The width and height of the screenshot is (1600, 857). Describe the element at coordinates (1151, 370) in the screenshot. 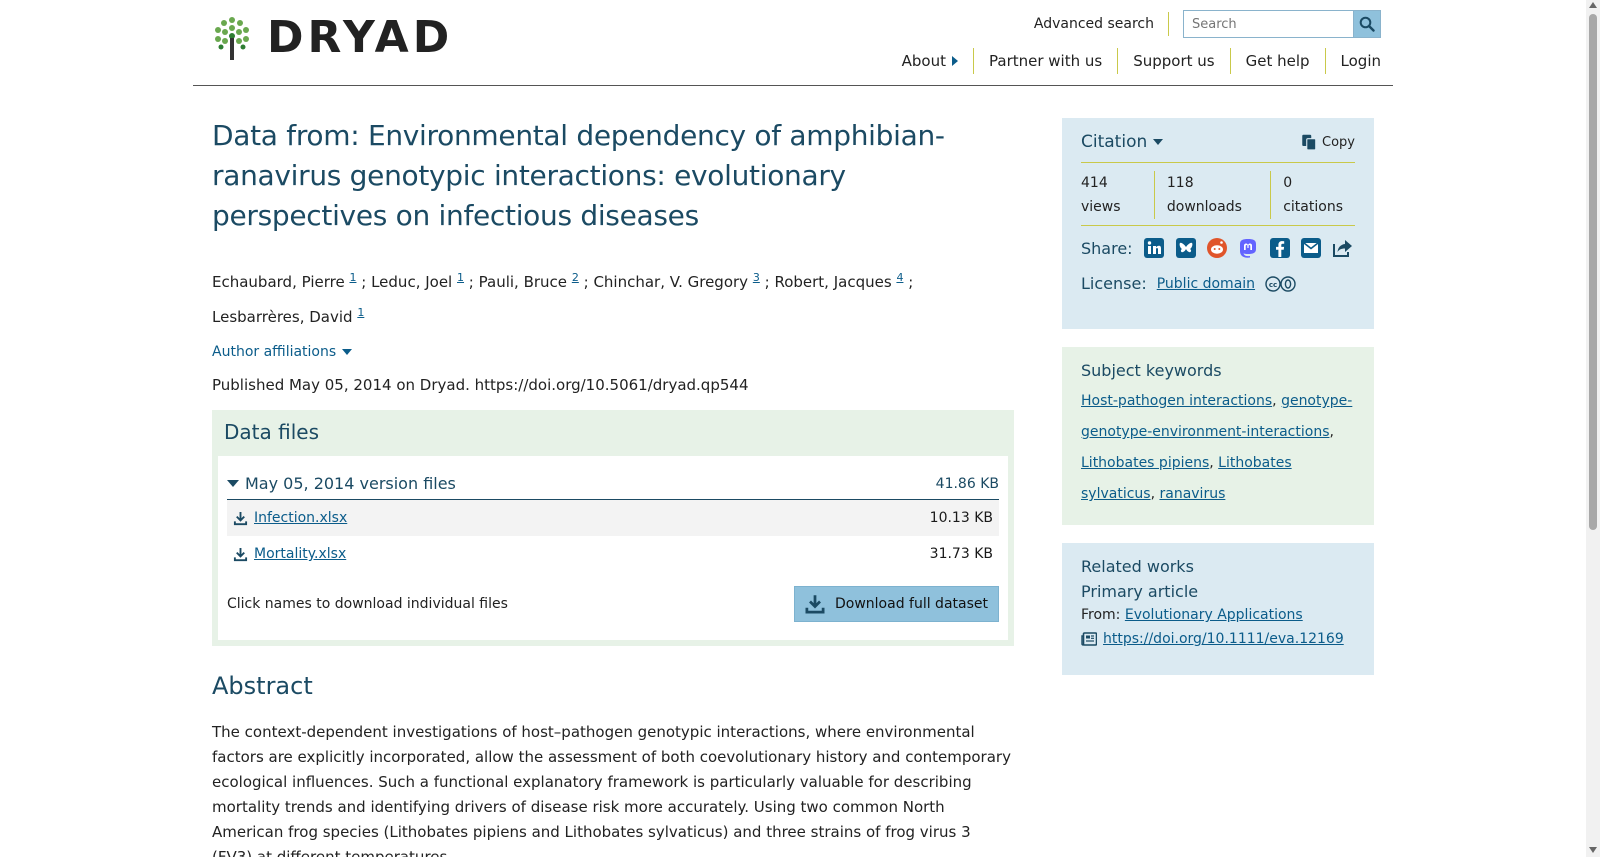

I see `keywords-heading: Subject keywords` at that location.